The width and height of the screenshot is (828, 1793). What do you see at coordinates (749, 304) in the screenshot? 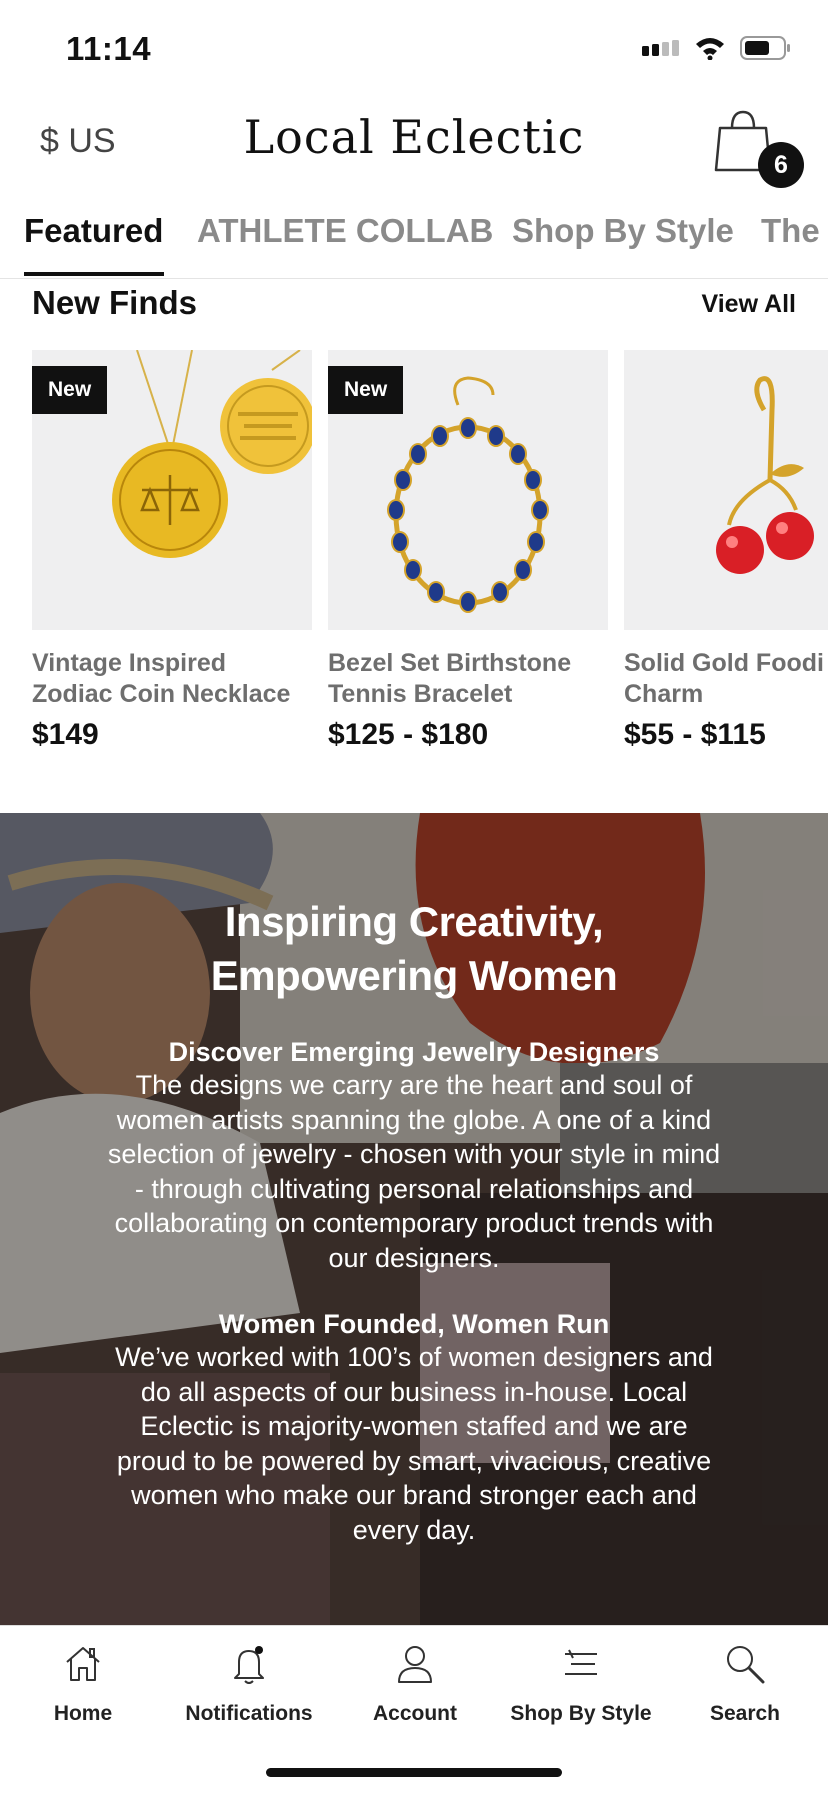
I see `view-all-link: View All` at bounding box center [749, 304].